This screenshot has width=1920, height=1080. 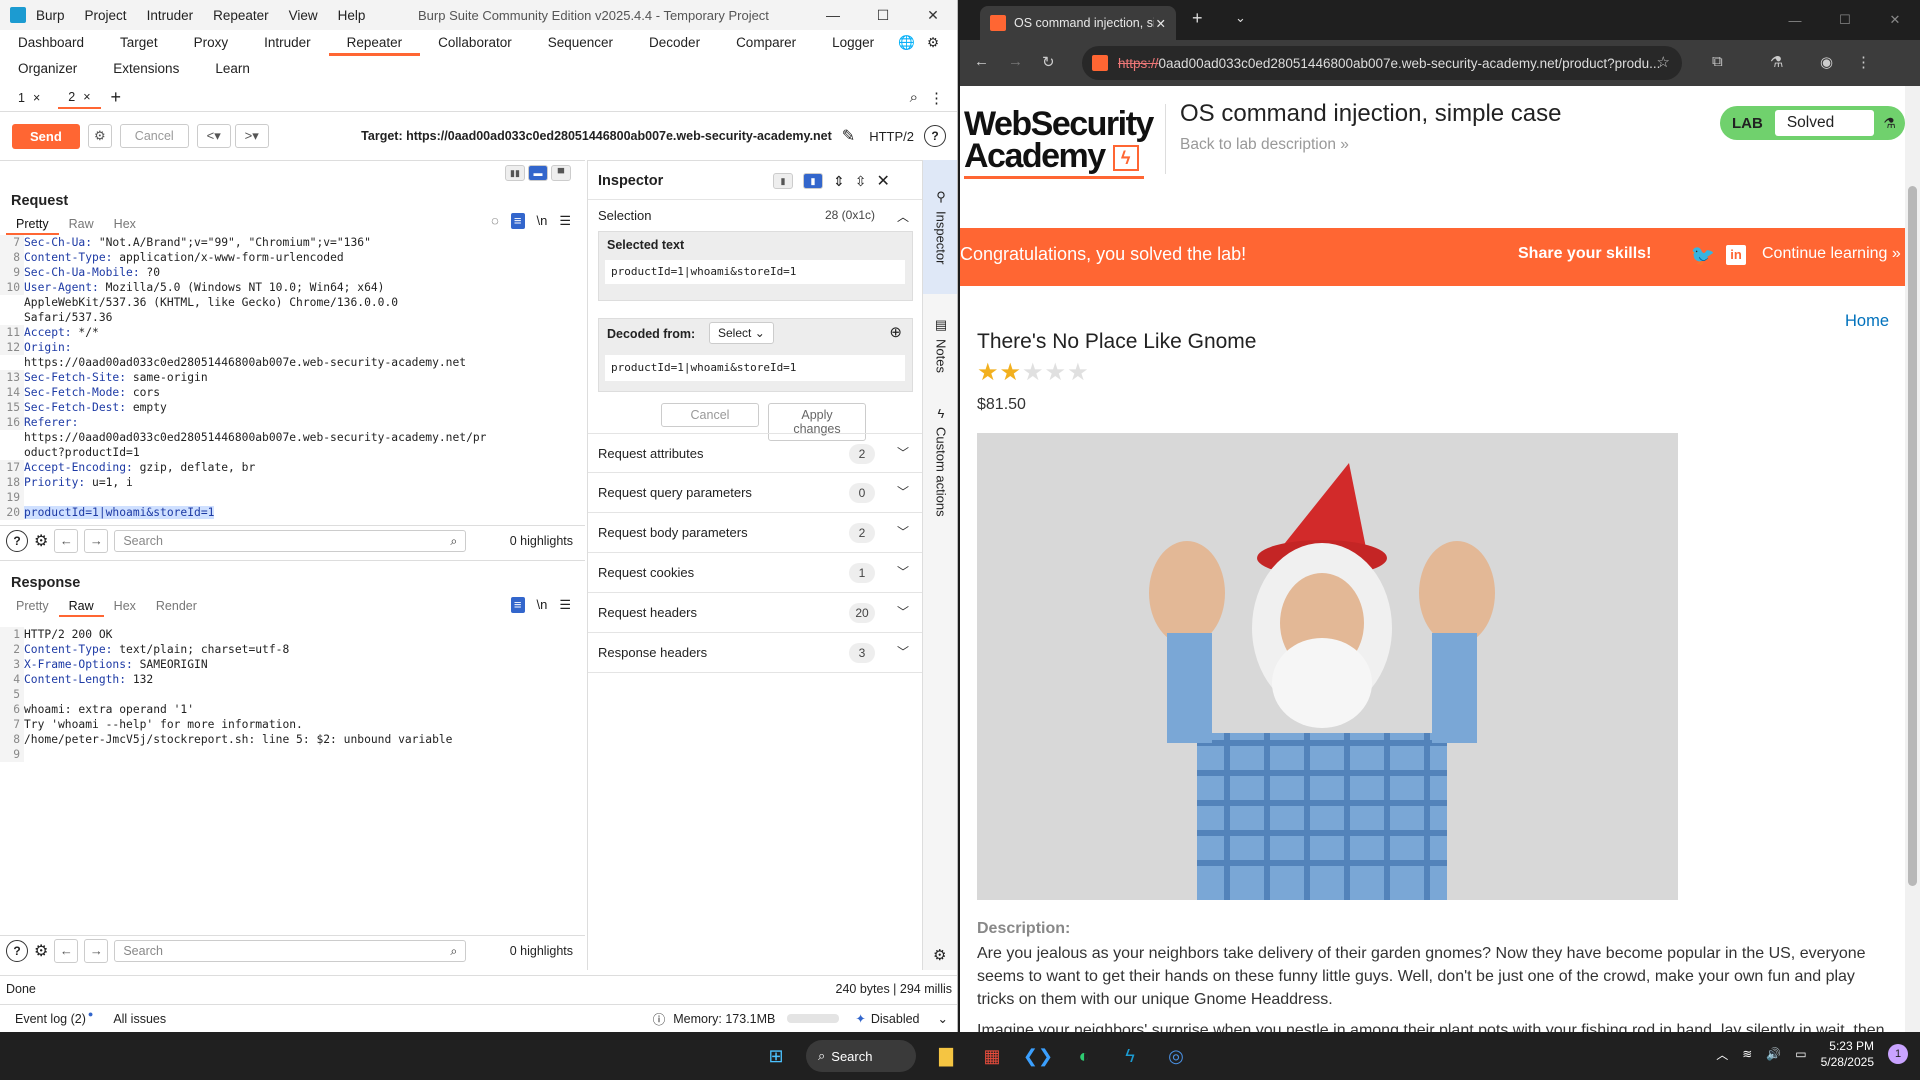 What do you see at coordinates (940, 227) in the screenshot?
I see `side-tab-inspector: ⚲ Inspector` at bounding box center [940, 227].